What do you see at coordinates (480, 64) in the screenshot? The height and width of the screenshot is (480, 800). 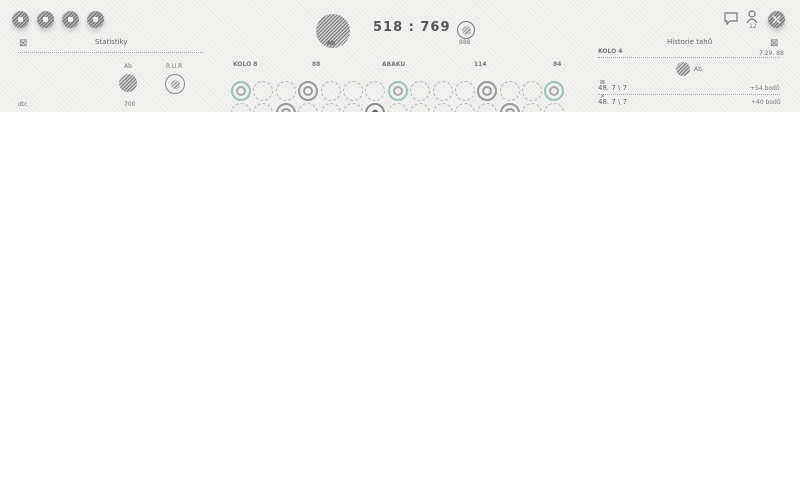 I see `board-header-right-score: 114` at bounding box center [480, 64].